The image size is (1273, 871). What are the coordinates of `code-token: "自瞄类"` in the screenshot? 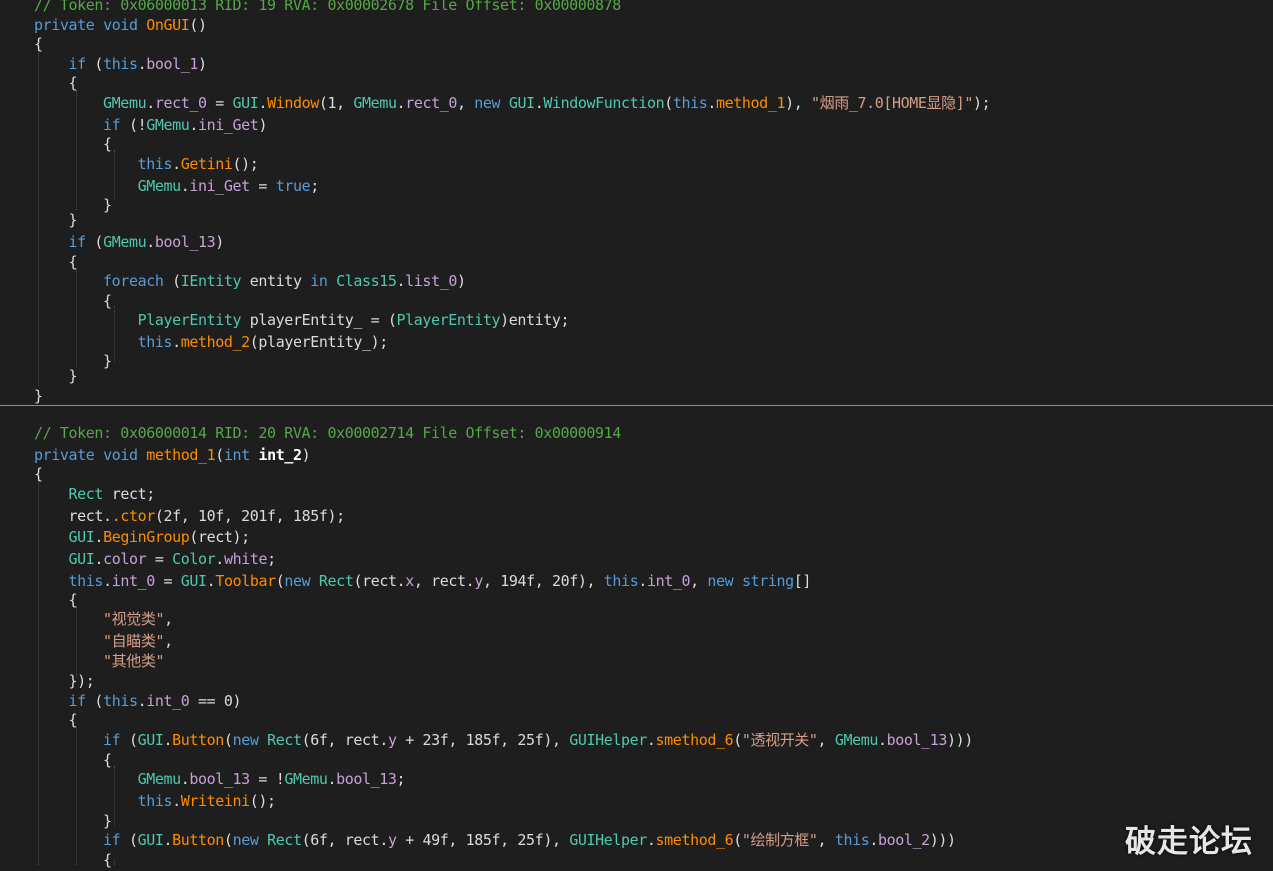 It's located at (134, 641).